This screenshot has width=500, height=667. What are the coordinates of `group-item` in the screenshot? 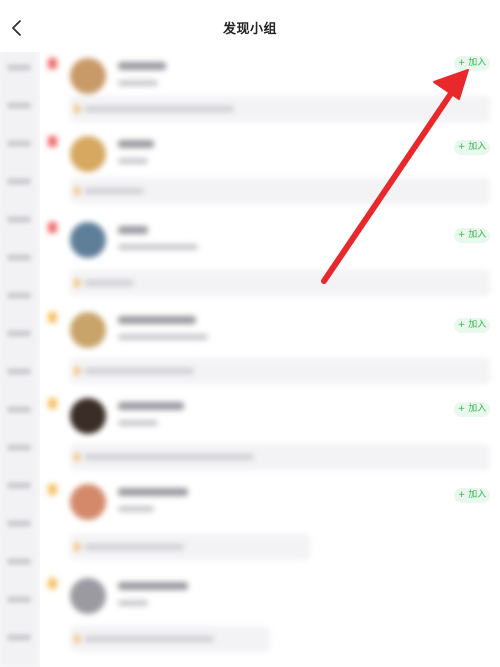 It's located at (270, 619).